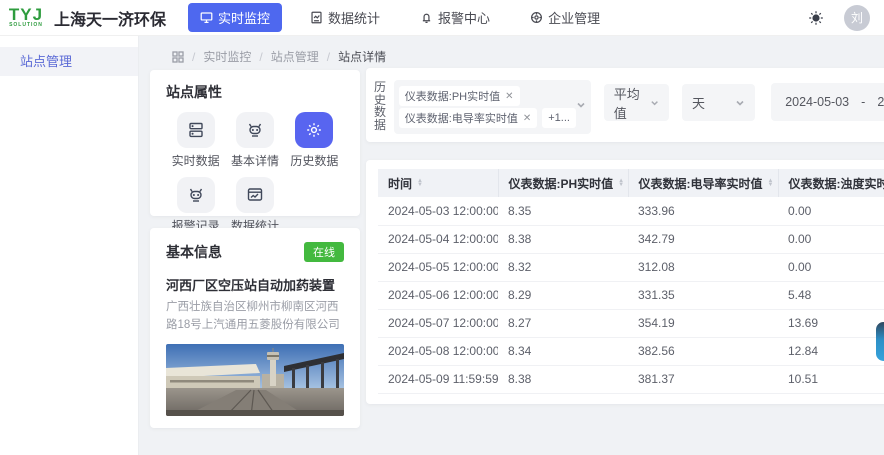 This screenshot has width=884, height=455. Describe the element at coordinates (314, 161) in the screenshot. I see `attr-item-label: 历史数据` at that location.